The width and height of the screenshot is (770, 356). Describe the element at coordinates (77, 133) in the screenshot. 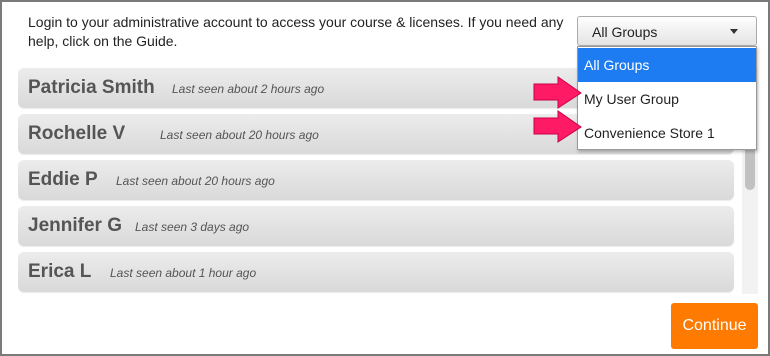

I see `user-name: Rochelle V` at that location.